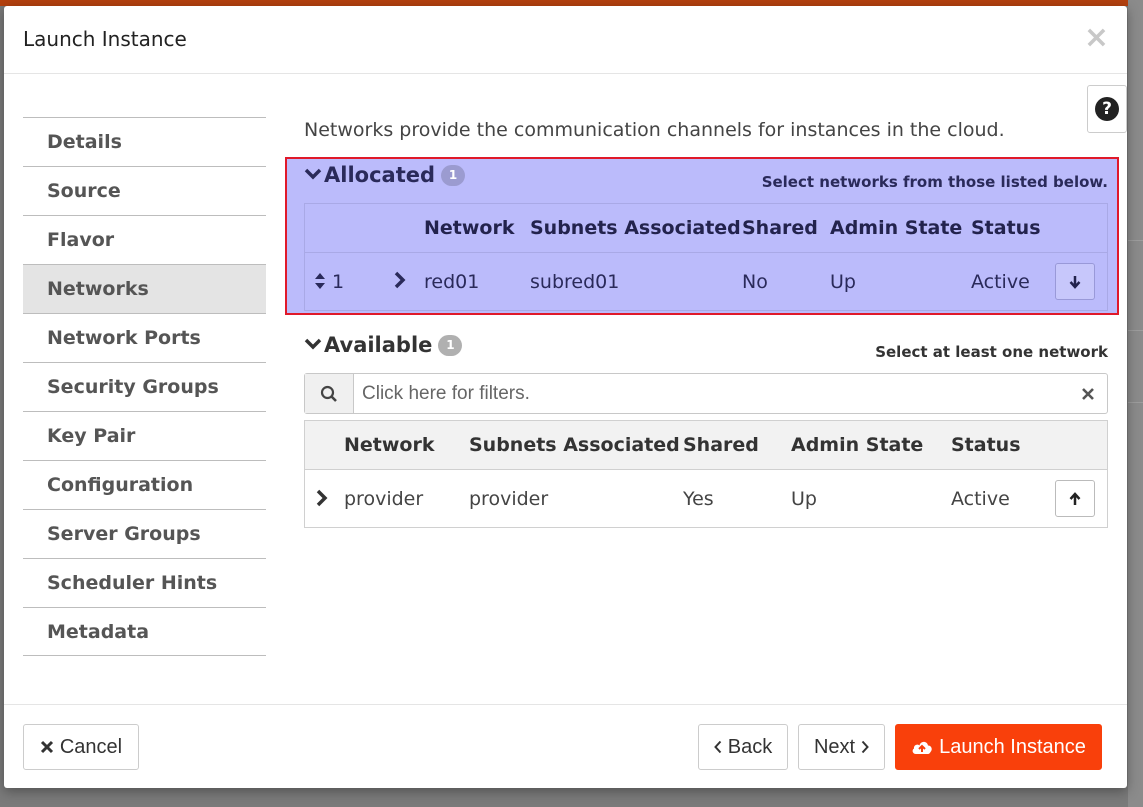  Describe the element at coordinates (452, 281) in the screenshot. I see `cell-network: red01` at that location.